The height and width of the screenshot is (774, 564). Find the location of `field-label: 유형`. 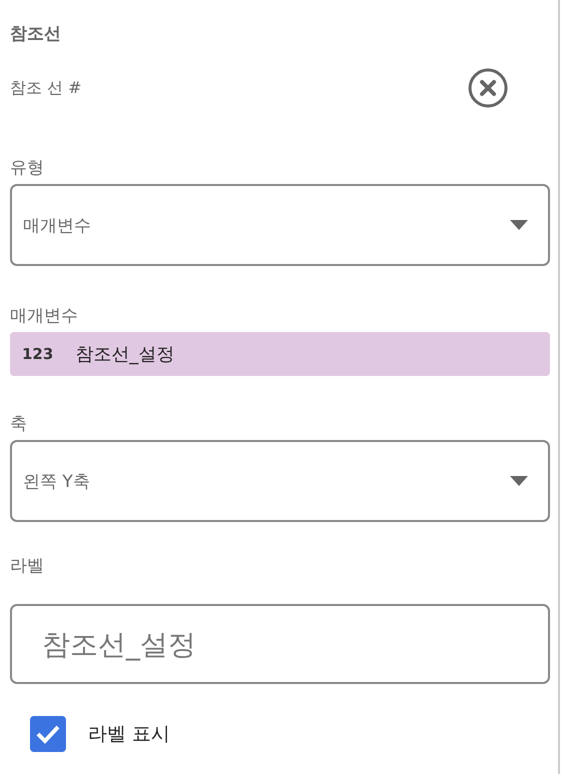

field-label: 유형 is located at coordinates (27, 168).